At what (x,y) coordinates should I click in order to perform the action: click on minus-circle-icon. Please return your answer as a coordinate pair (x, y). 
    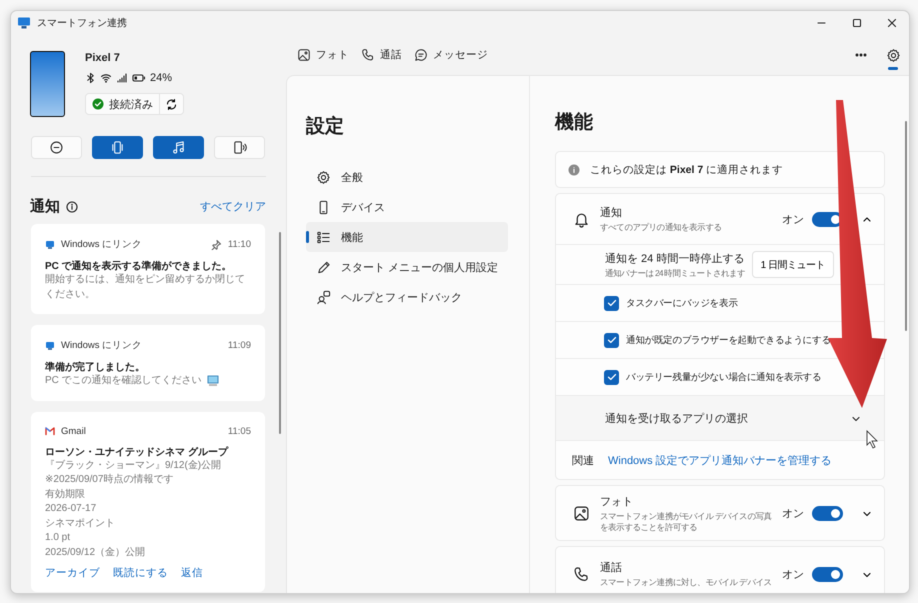
    Looking at the image, I should click on (56, 147).